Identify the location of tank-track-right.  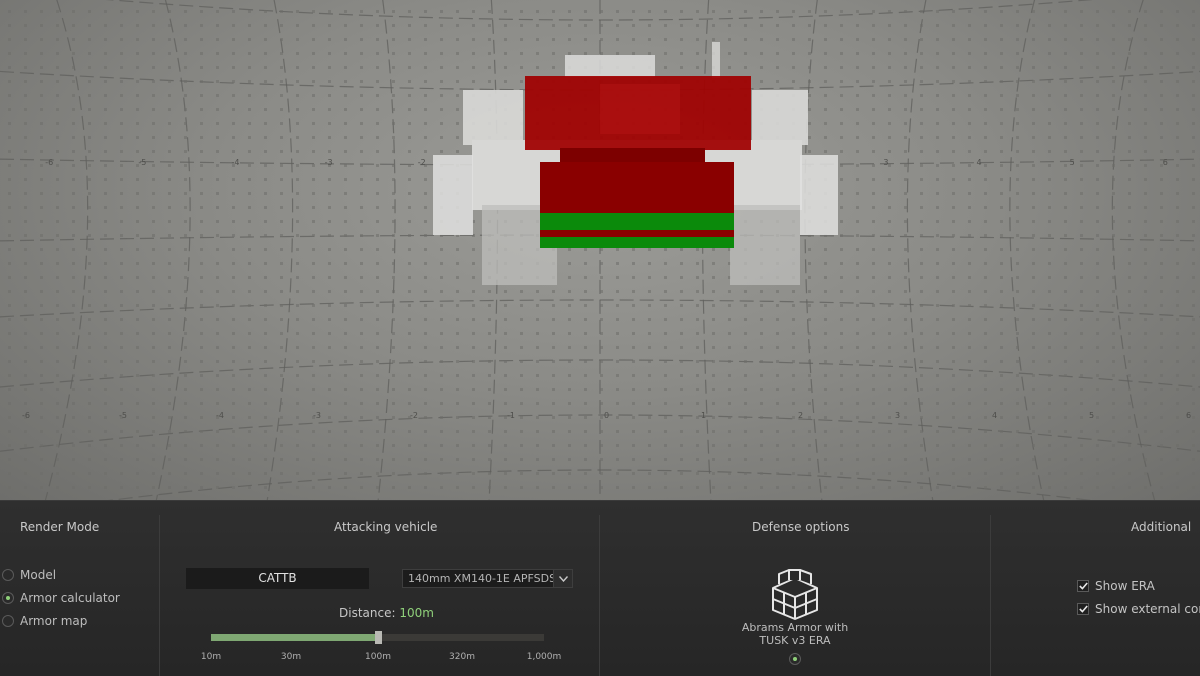
(765, 245).